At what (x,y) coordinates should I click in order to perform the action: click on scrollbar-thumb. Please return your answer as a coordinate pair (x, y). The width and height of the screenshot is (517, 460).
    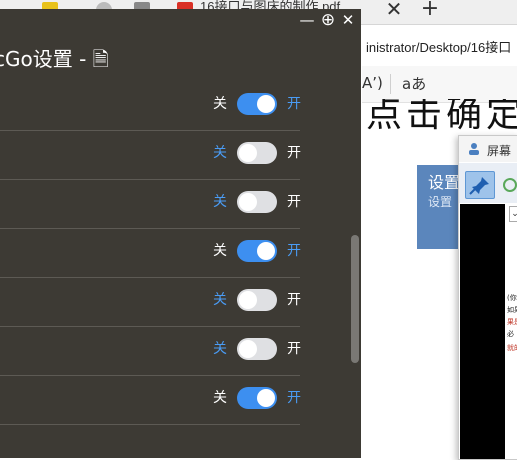
    Looking at the image, I should click on (355, 299).